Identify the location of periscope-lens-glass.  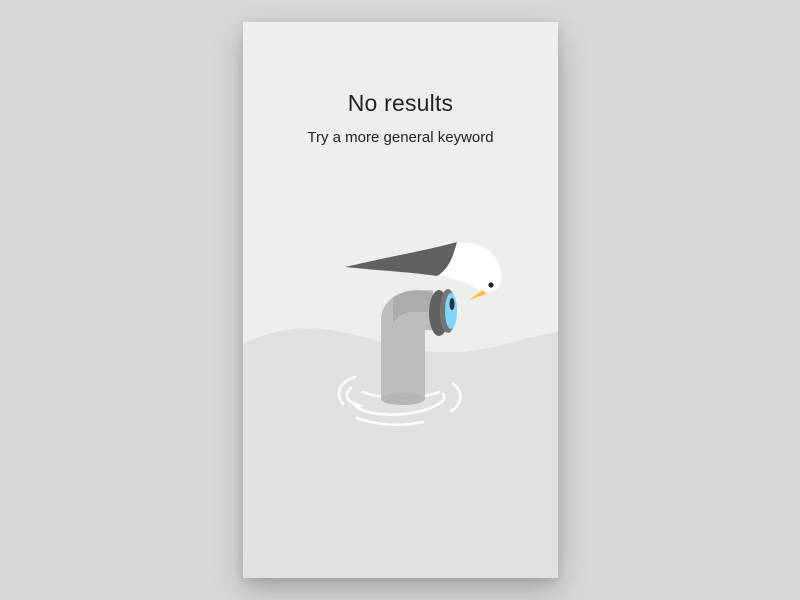
(451, 311).